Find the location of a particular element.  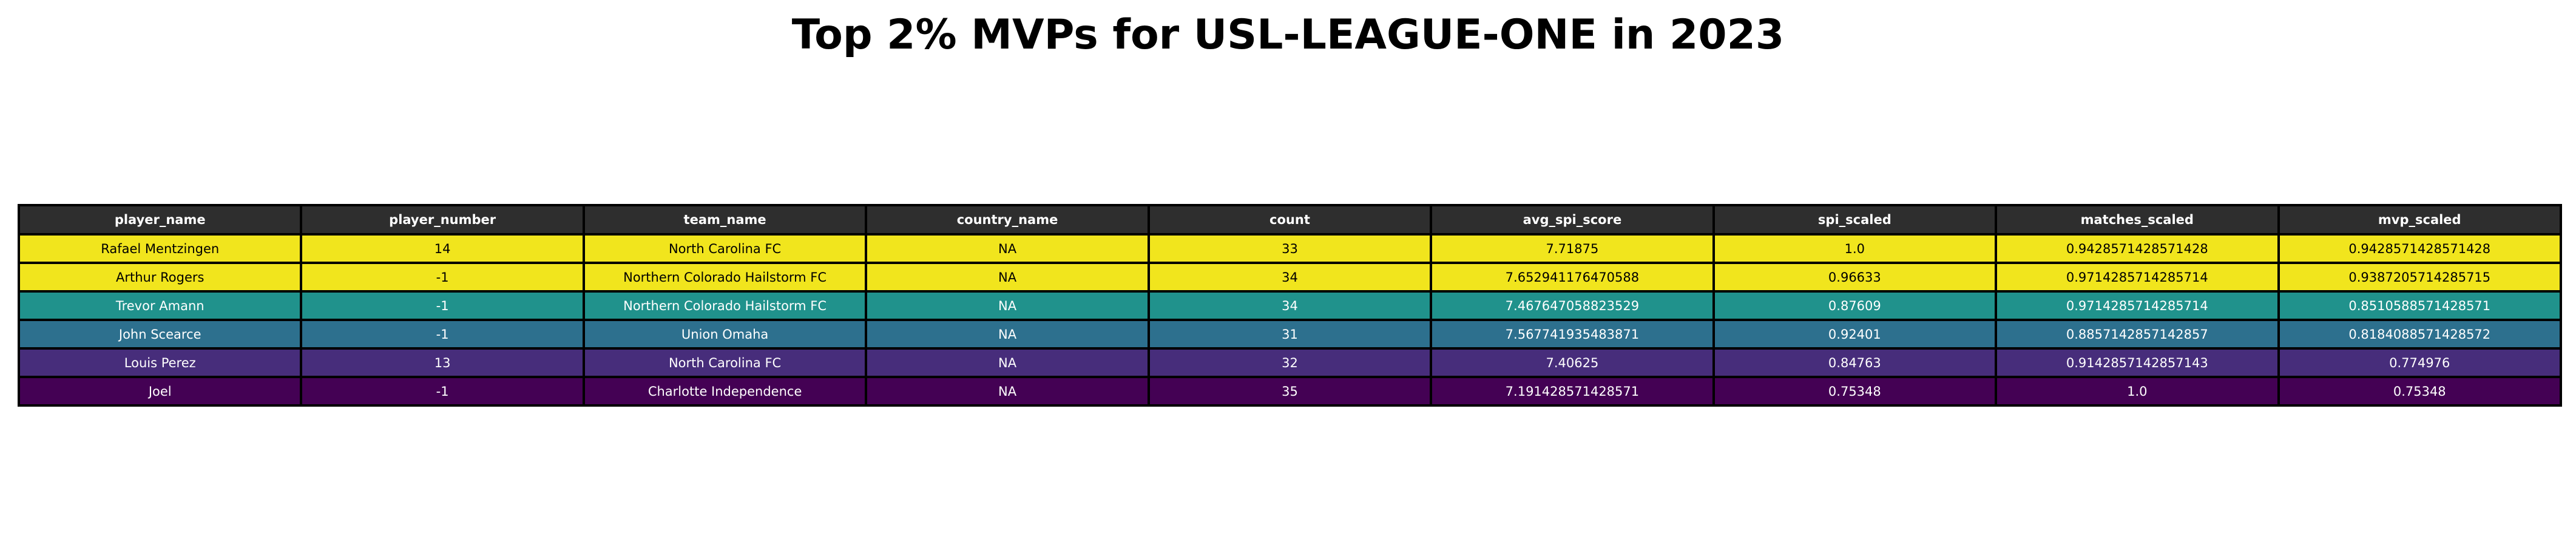

table-cell-avg-spi-score: 7.652941176470588 is located at coordinates (1572, 277).